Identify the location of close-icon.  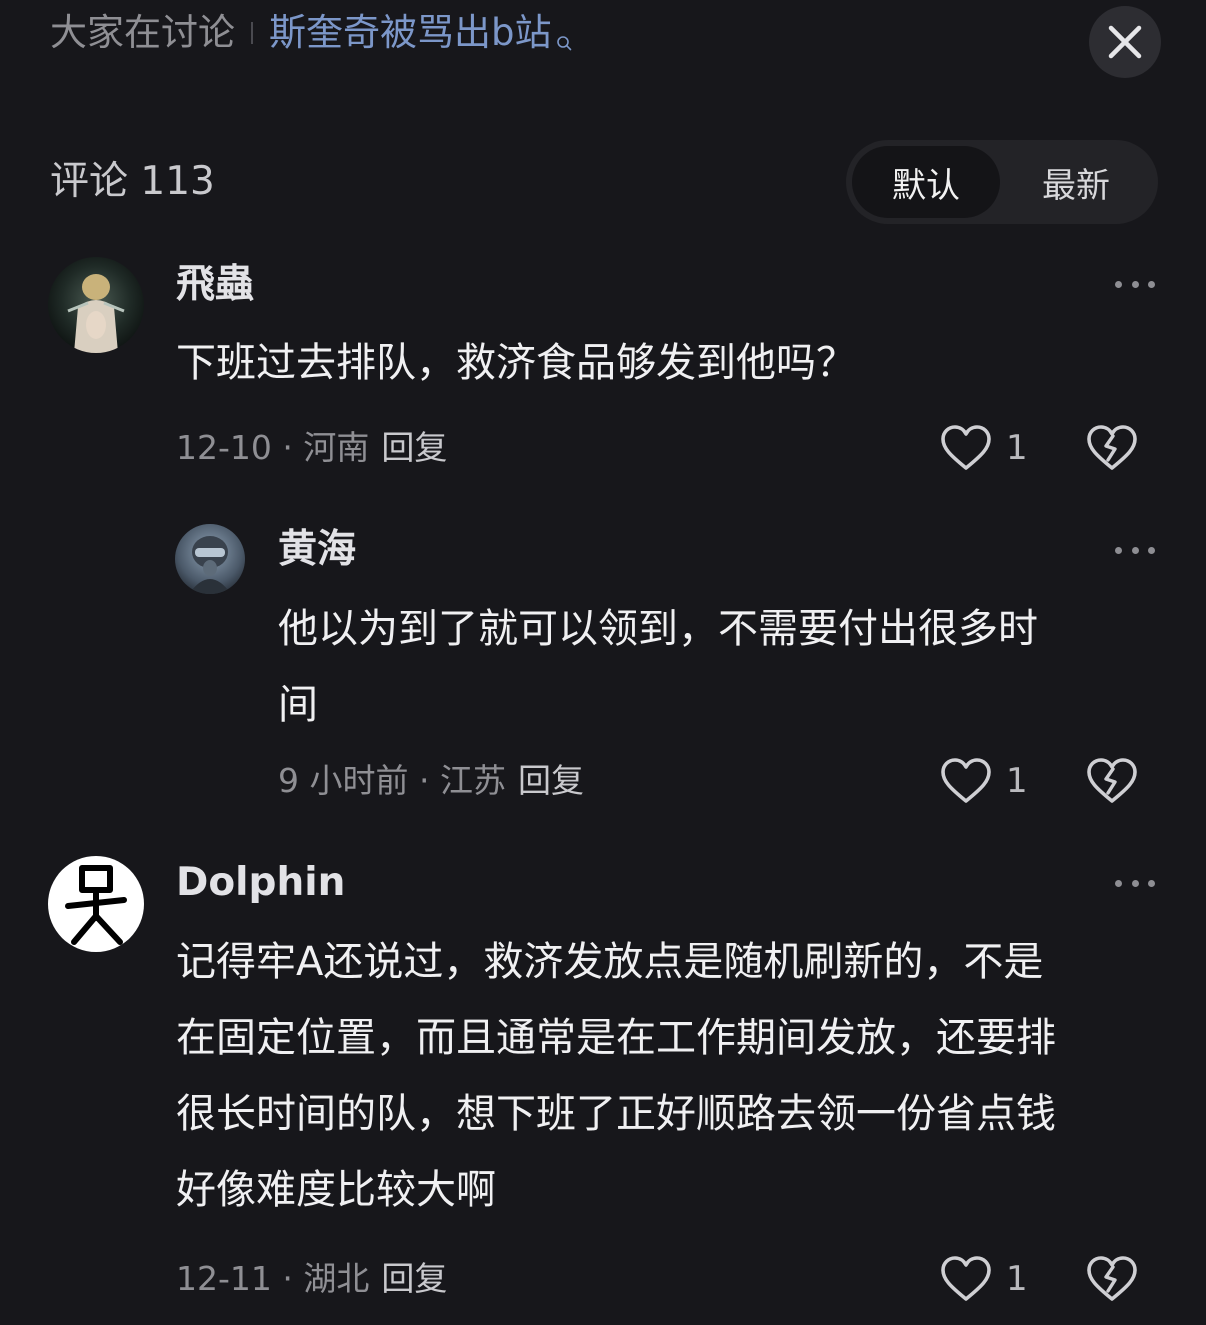
(1125, 42).